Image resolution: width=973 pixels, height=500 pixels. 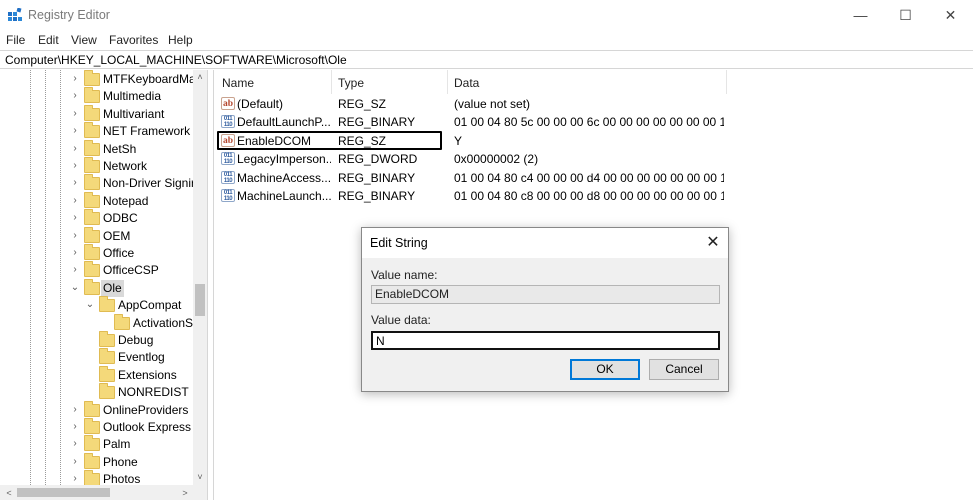 I want to click on tree-item-label: Multivariant, so click(x=133, y=114).